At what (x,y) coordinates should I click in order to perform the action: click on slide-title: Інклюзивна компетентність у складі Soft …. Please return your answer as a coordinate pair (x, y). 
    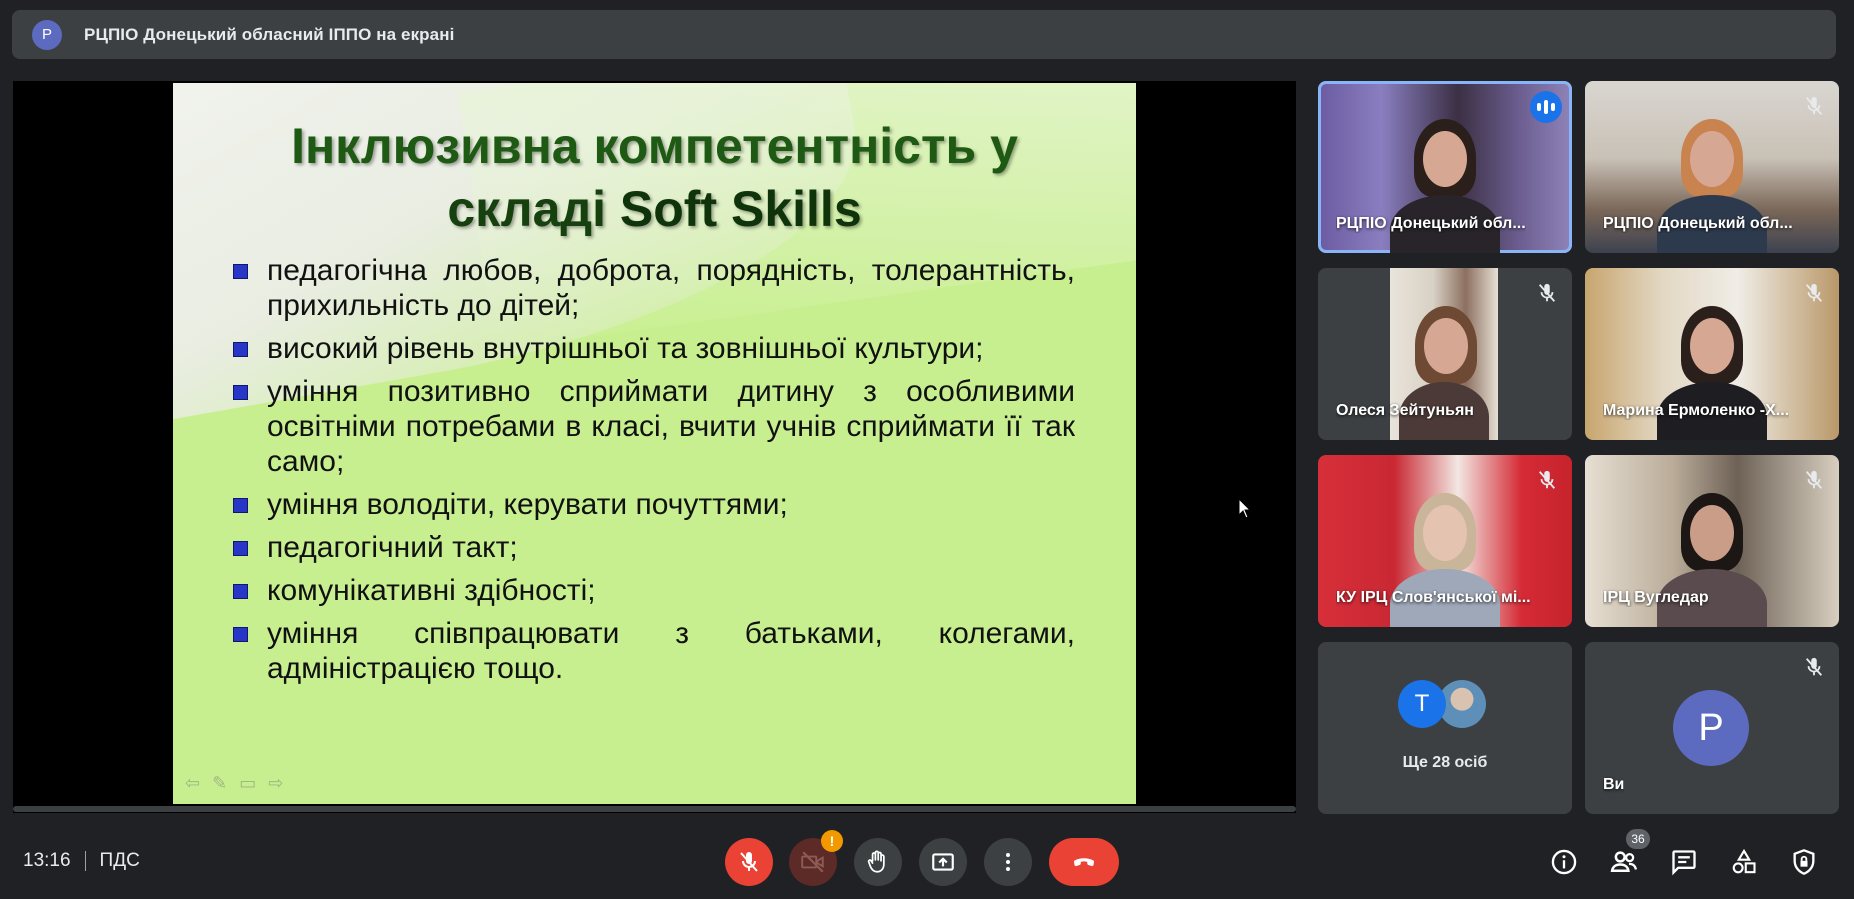
    Looking at the image, I should click on (654, 178).